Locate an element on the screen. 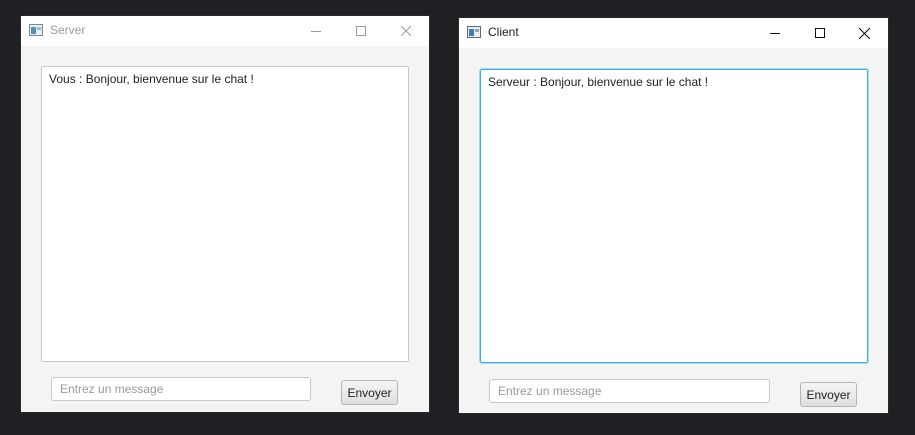 Image resolution: width=915 pixels, height=435 pixels. client-titlebar: Client is located at coordinates (673, 33).